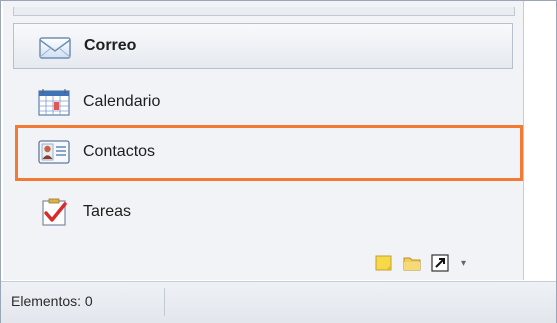 This screenshot has height=323, width=557. I want to click on nav-small-icons: ▾, so click(420, 263).